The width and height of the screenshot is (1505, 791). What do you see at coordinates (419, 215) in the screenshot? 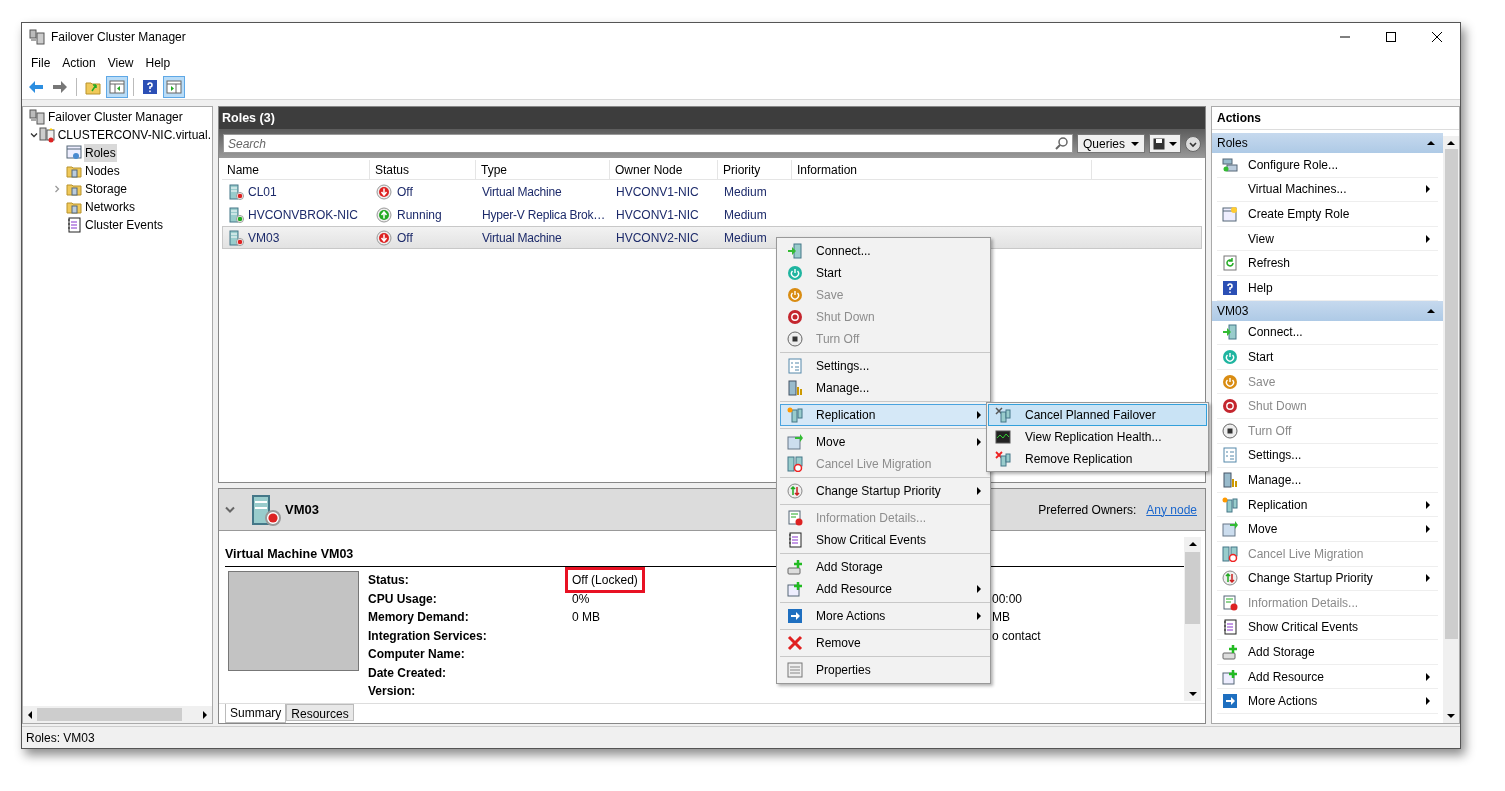
I see `table-cell-text: Running` at bounding box center [419, 215].